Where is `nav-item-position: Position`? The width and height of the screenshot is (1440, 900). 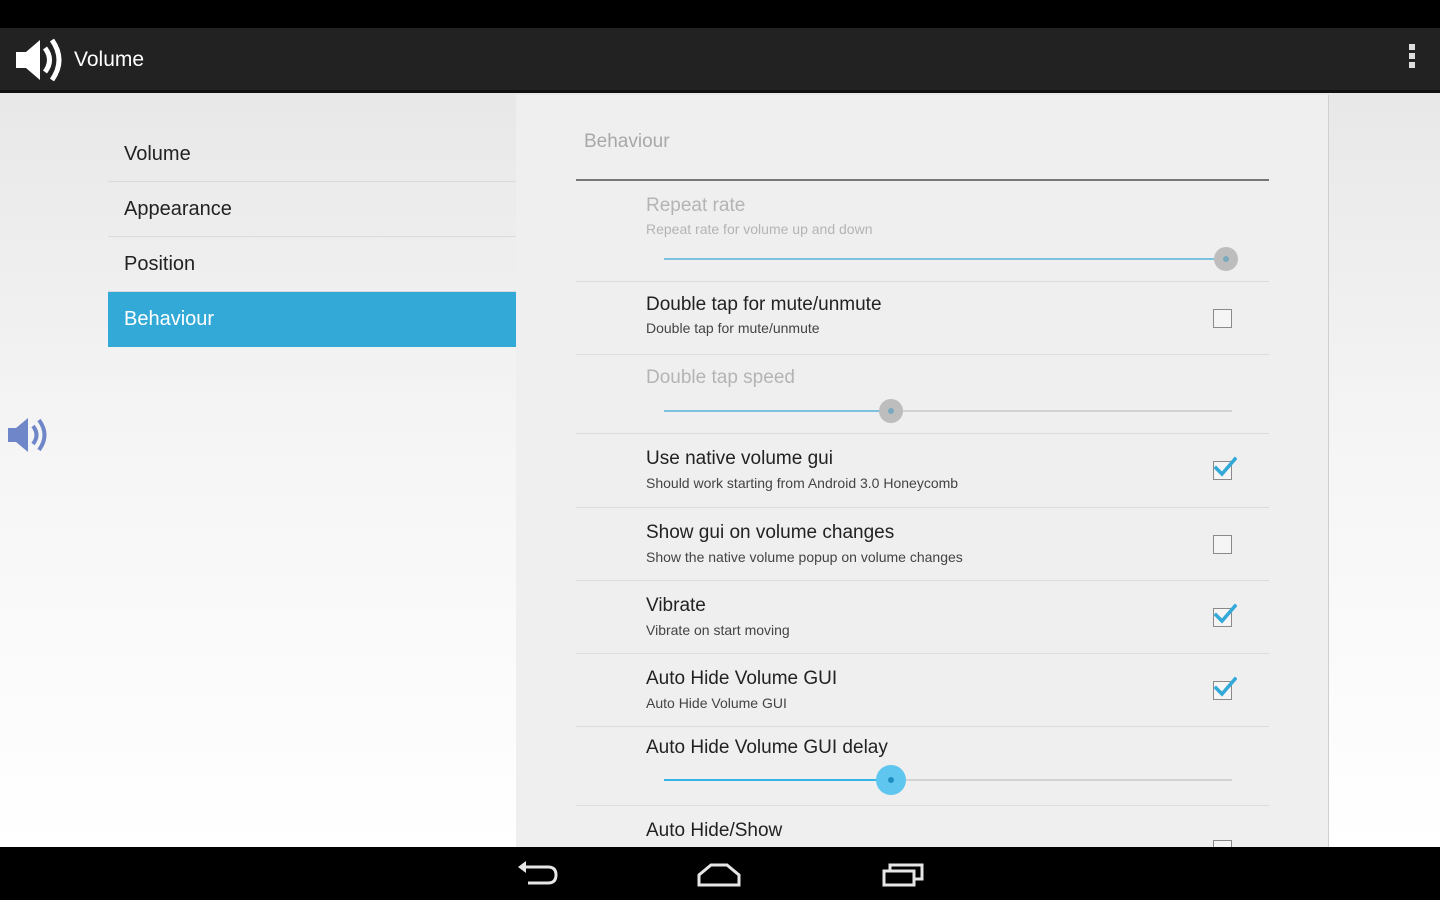 nav-item-position: Position is located at coordinates (312, 264).